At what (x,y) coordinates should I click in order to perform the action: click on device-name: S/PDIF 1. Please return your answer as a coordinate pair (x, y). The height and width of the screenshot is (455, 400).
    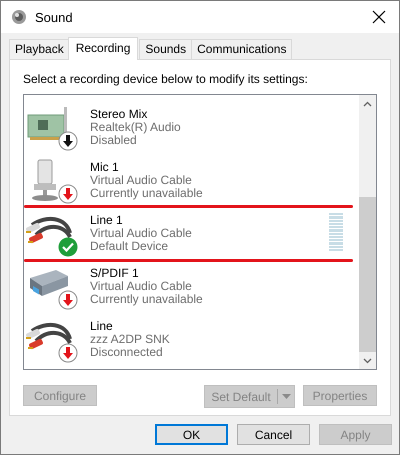
    Looking at the image, I should click on (115, 273).